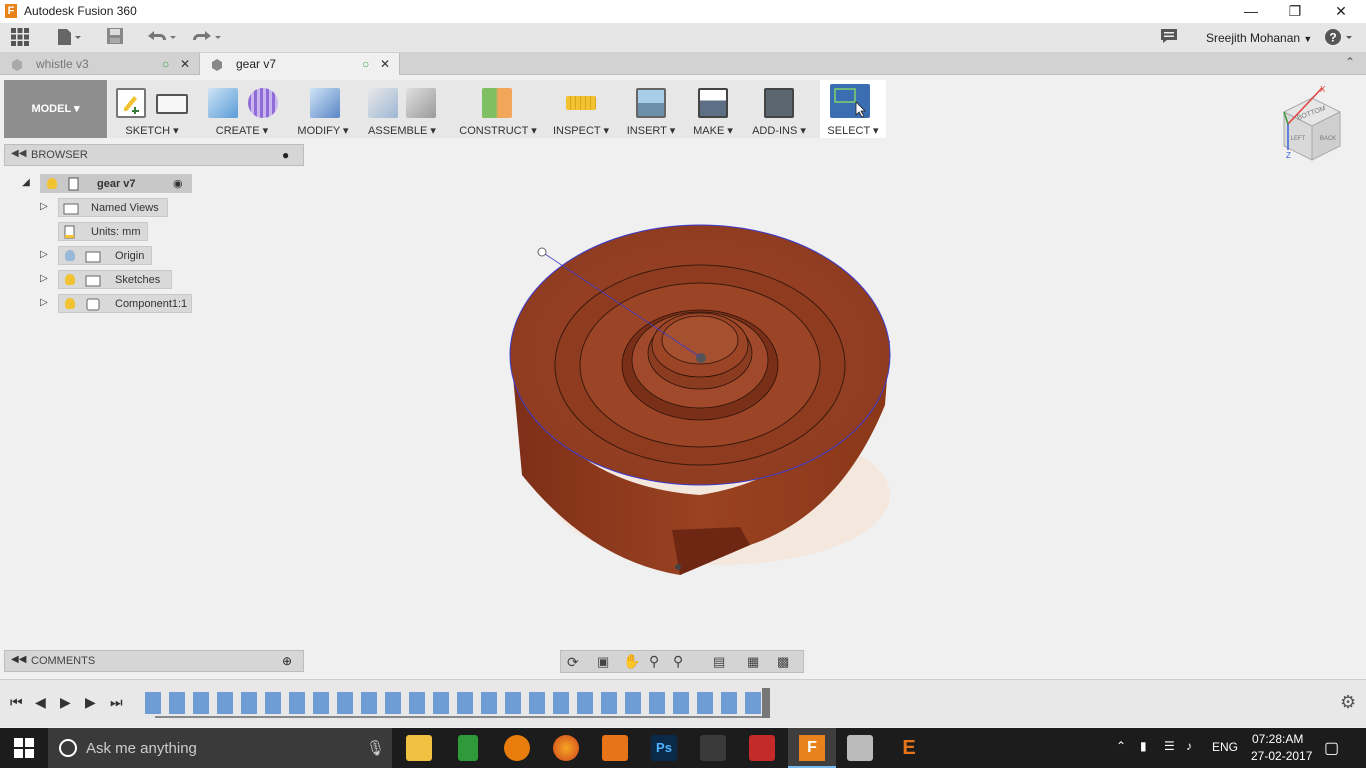 This screenshot has width=1366, height=768. What do you see at coordinates (775, 131) in the screenshot?
I see `group-label: ADD-INS` at bounding box center [775, 131].